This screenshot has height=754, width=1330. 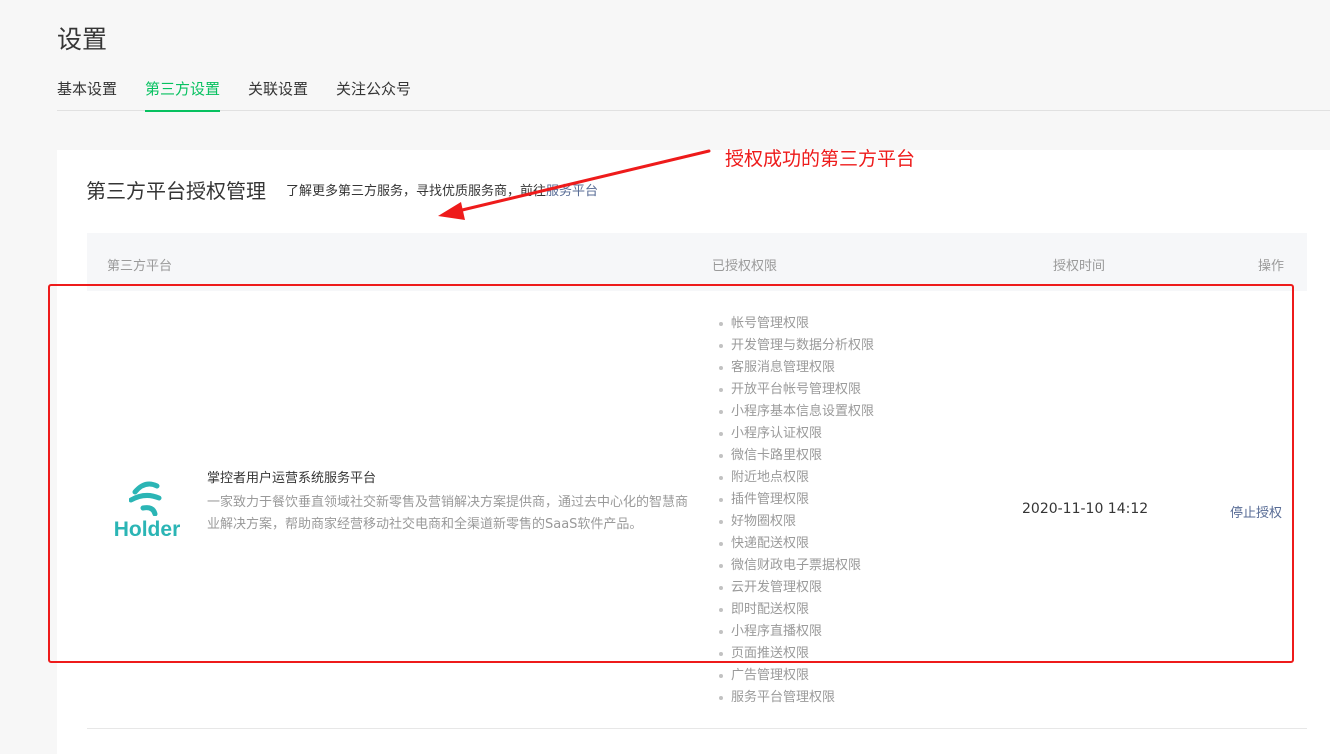 What do you see at coordinates (292, 478) in the screenshot?
I see `platform-name: 掌控者用户运营系统服务平台` at bounding box center [292, 478].